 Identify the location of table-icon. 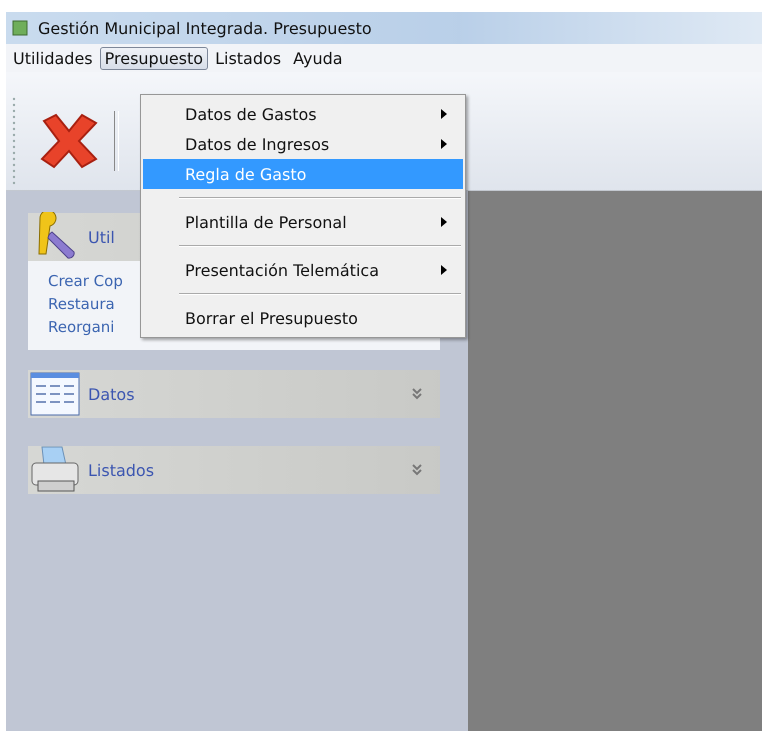
(55, 394).